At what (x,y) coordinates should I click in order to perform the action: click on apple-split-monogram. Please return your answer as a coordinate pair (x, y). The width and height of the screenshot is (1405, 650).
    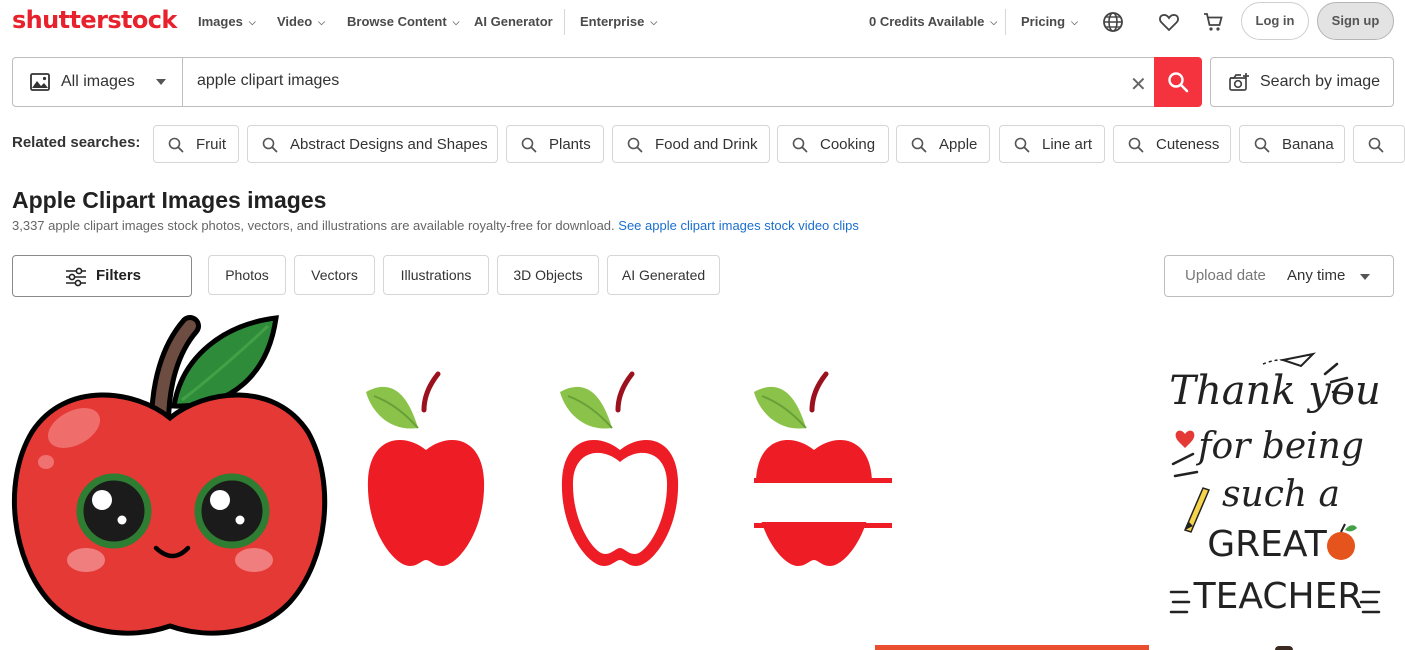
    Looking at the image, I should click on (818, 468).